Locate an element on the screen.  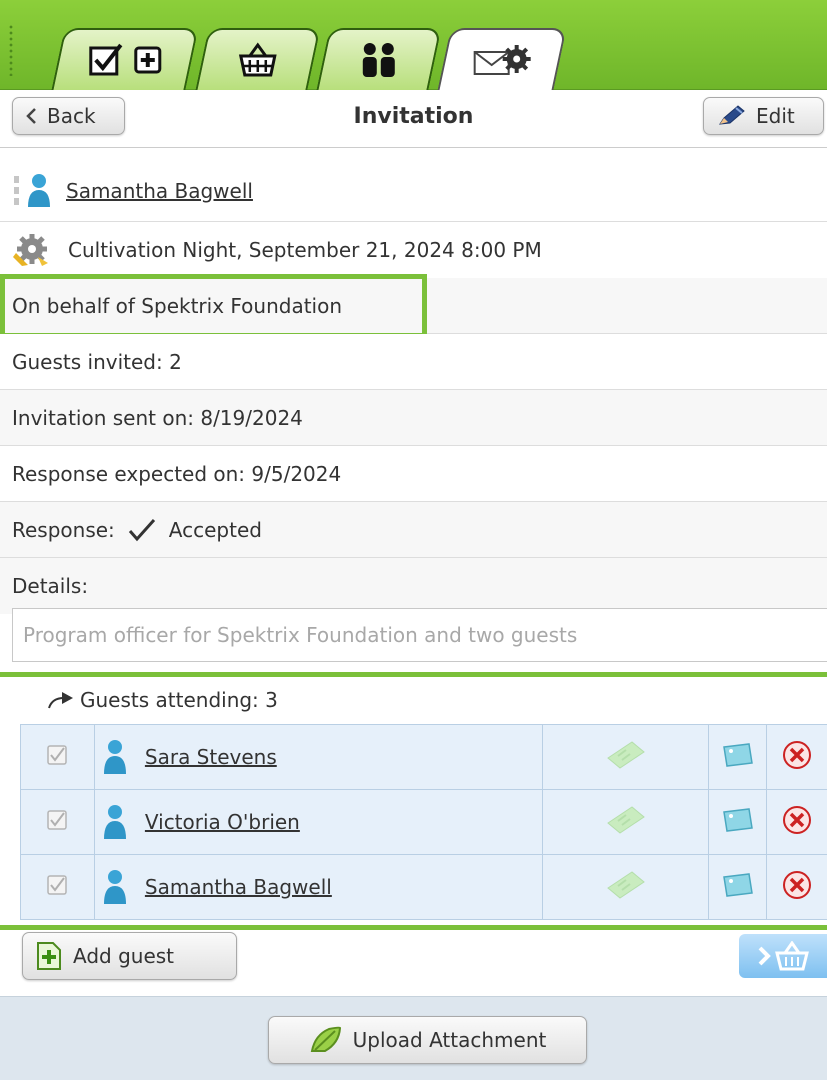
invitation-sent-text: Invitation sent on: 8/19/2024 is located at coordinates (157, 417).